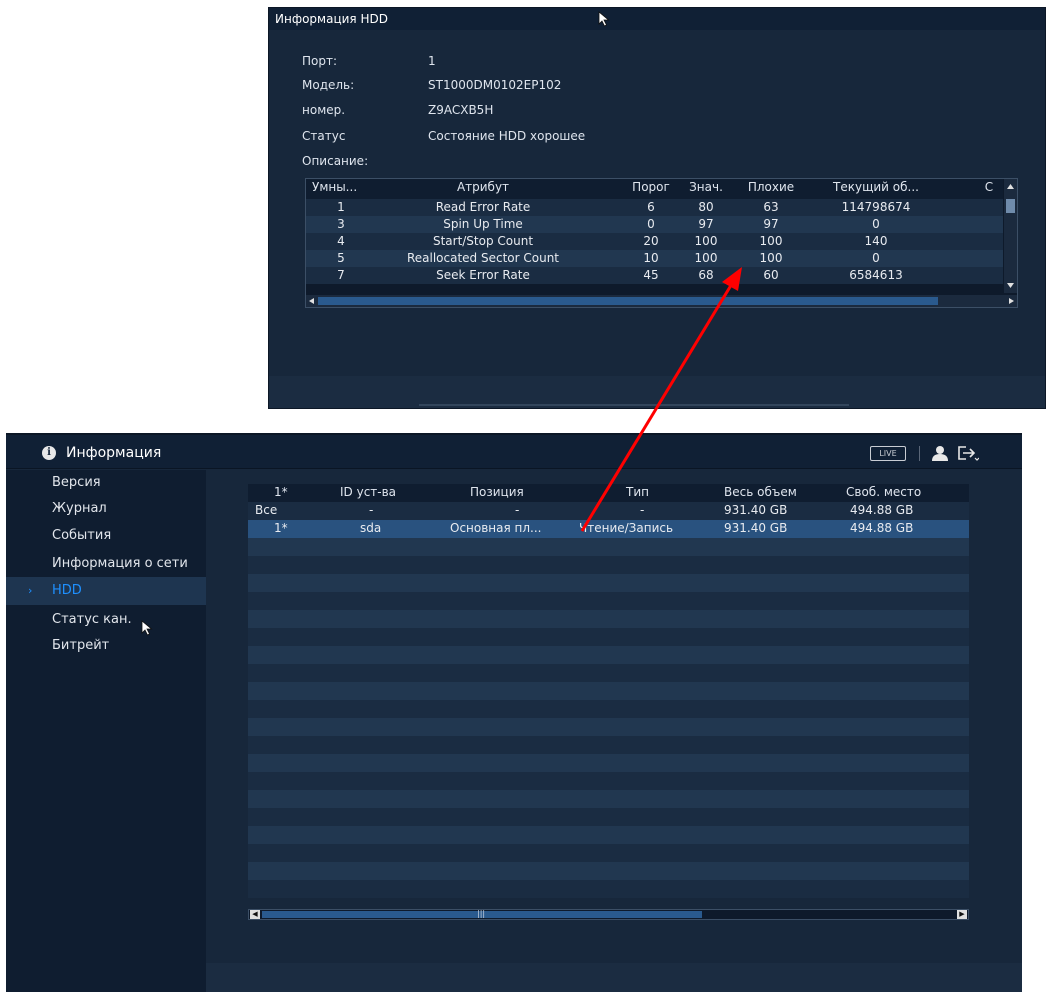 The width and height of the screenshot is (1046, 992). What do you see at coordinates (497, 492) in the screenshot?
I see `column-header: Позиция` at bounding box center [497, 492].